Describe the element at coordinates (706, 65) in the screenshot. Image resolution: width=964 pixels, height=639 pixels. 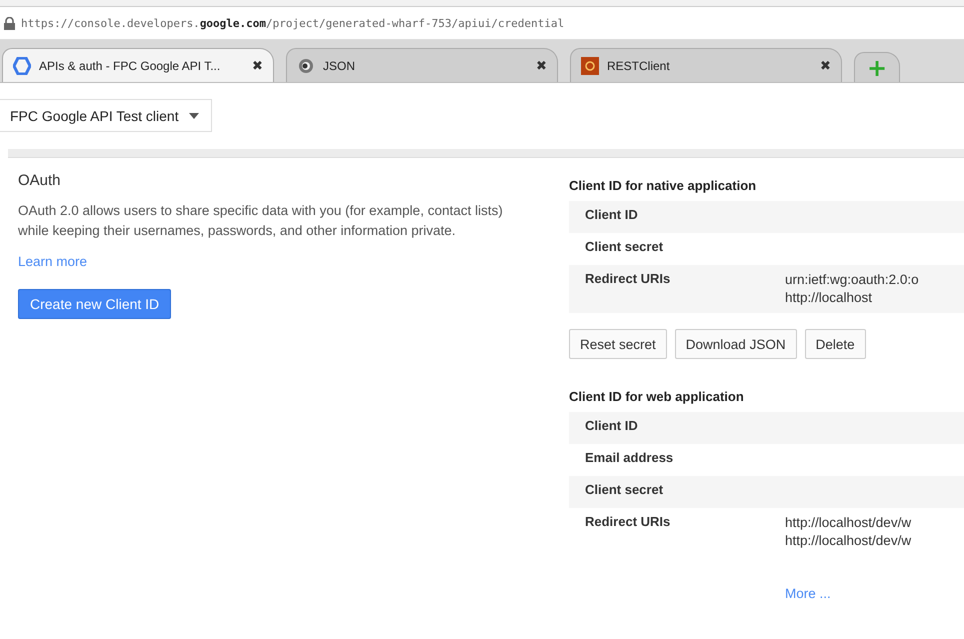
I see `browser-tab: RESTClient ✖` at that location.